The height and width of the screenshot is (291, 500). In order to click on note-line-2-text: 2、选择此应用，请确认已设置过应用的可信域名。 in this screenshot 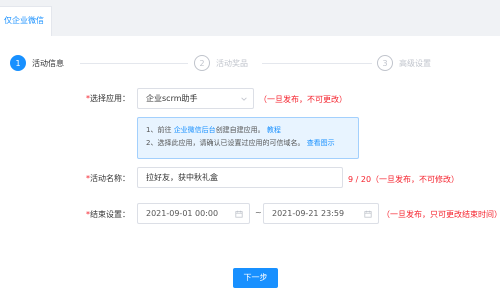, I will do `click(225, 143)`.